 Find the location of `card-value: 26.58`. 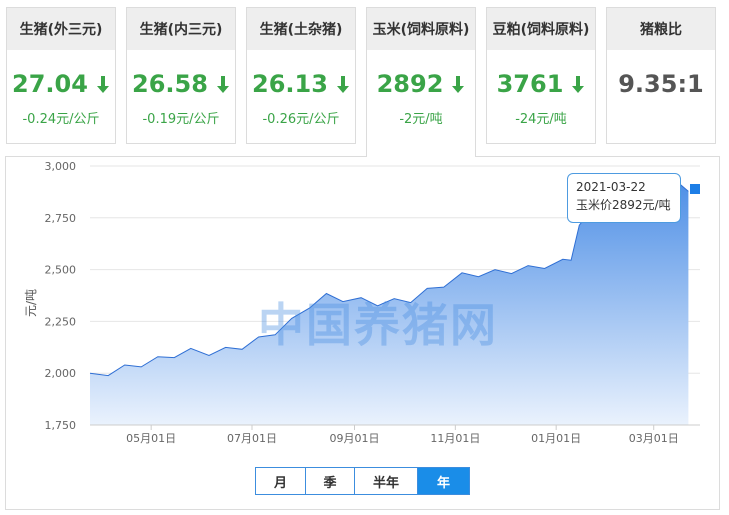

card-value: 26.58 is located at coordinates (181, 84).